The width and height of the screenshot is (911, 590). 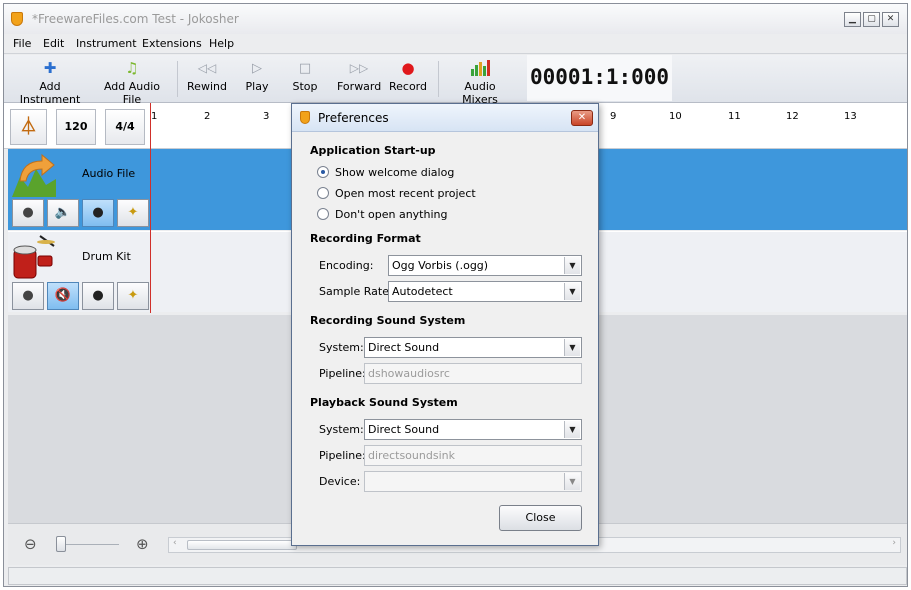 I want to click on play-button: ▷ Play, so click(x=257, y=76).